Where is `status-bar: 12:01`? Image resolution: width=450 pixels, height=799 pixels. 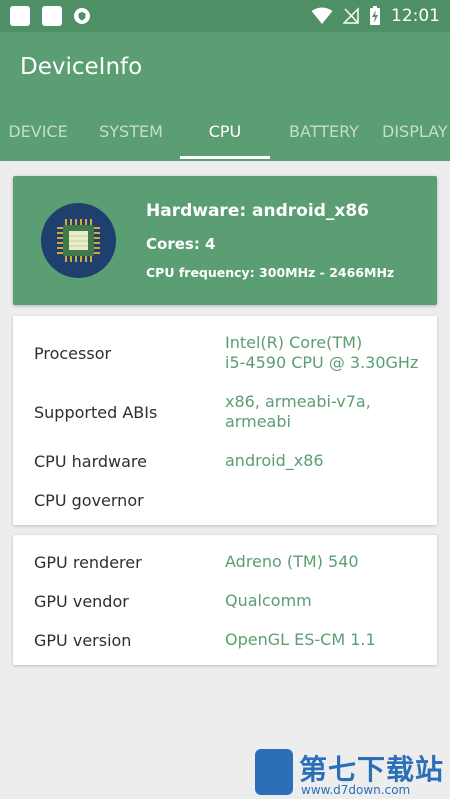
status-bar: 12:01 is located at coordinates (225, 16).